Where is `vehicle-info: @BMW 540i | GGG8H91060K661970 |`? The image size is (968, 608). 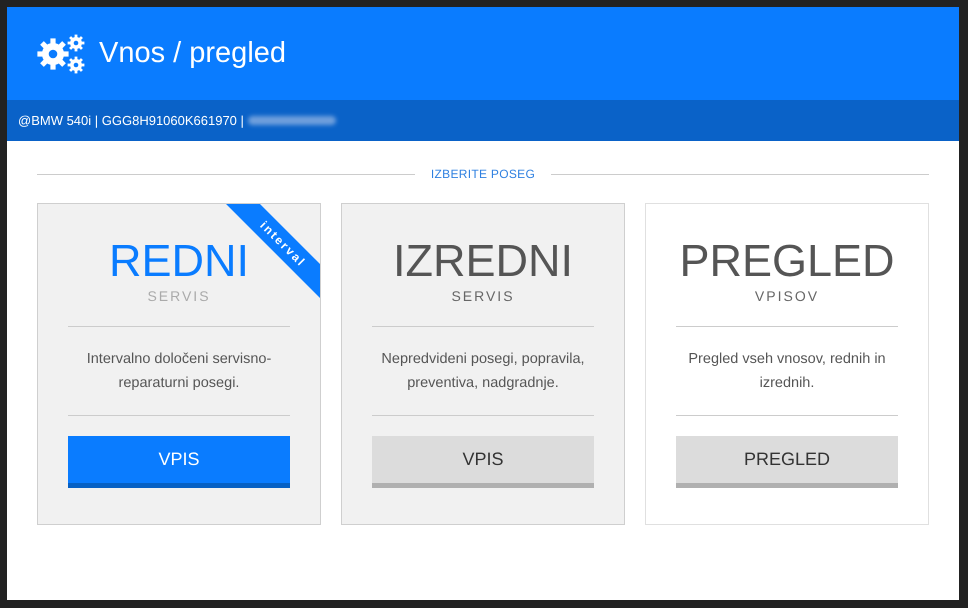
vehicle-info: @BMW 540i | GGG8H91060K661970 | is located at coordinates (131, 120).